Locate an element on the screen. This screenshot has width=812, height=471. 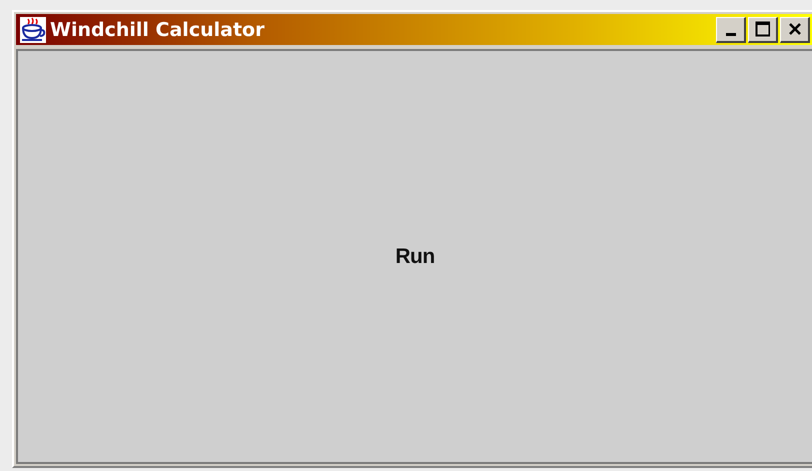
window-title: Windchill Calculator is located at coordinates (158, 29).